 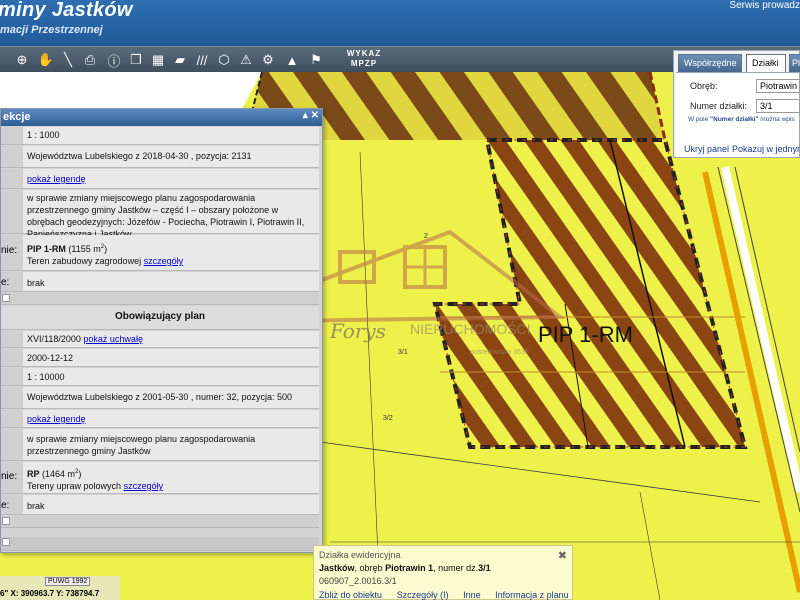 What do you see at coordinates (719, 106) in the screenshot?
I see `numer-label: Numer działki:` at bounding box center [719, 106].